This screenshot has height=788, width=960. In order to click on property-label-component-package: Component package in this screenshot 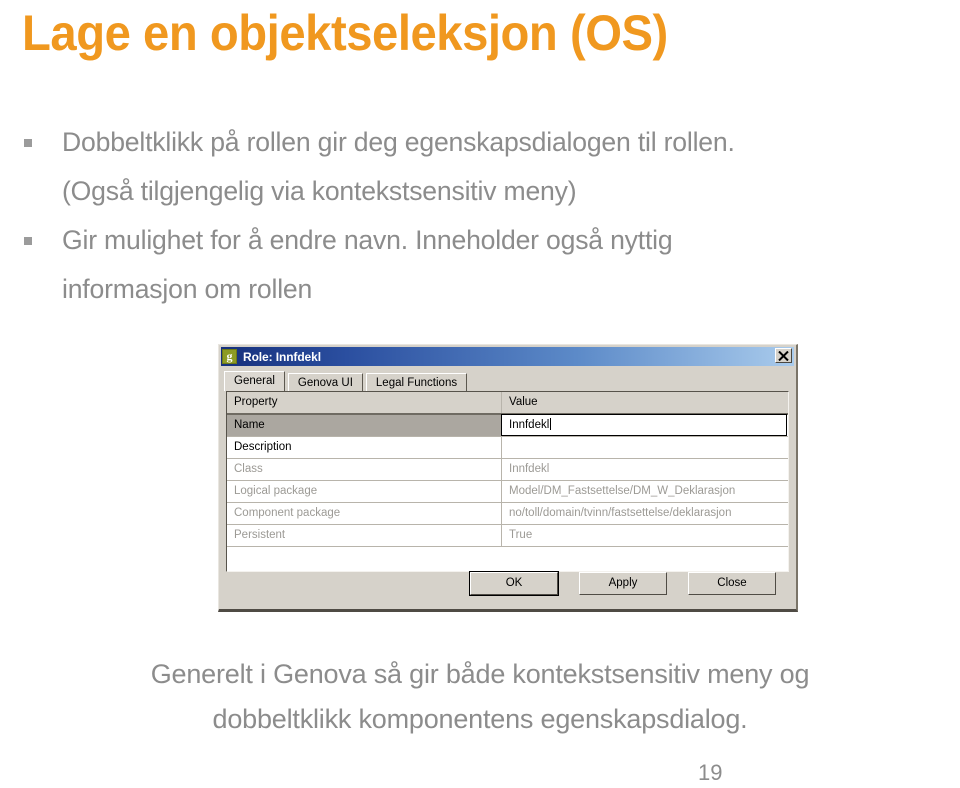, I will do `click(364, 513)`.